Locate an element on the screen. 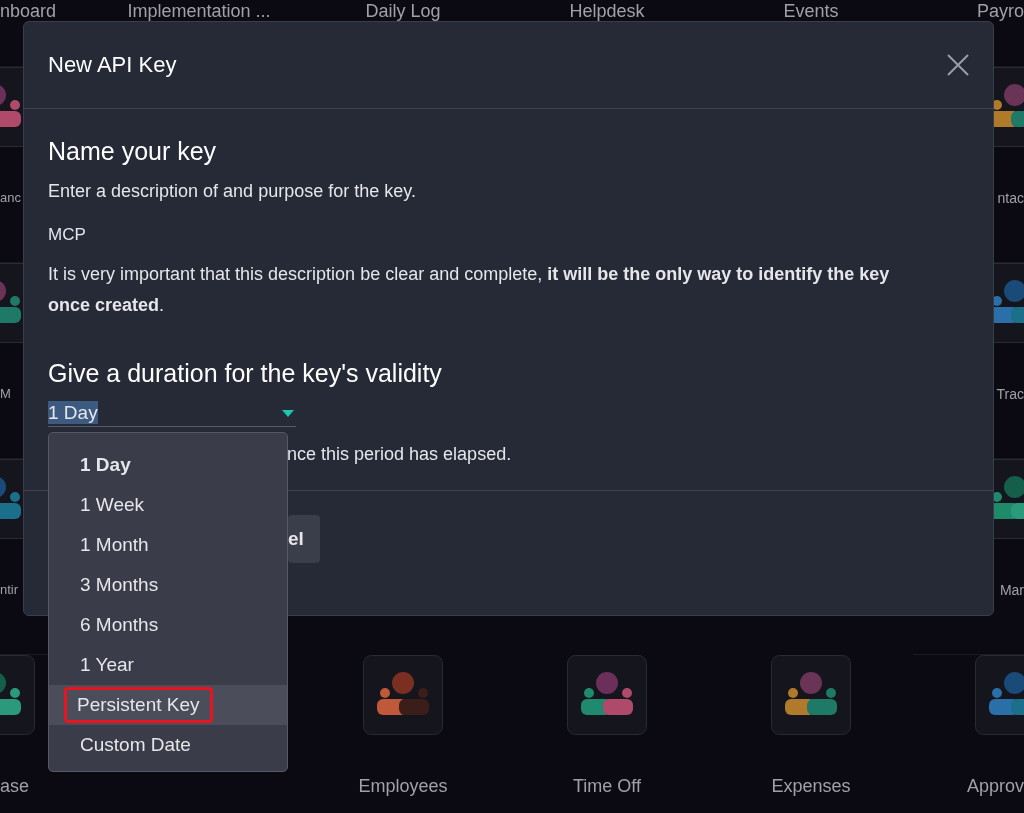 The width and height of the screenshot is (1024, 813). app-label: ntac is located at coordinates (1010, 198).